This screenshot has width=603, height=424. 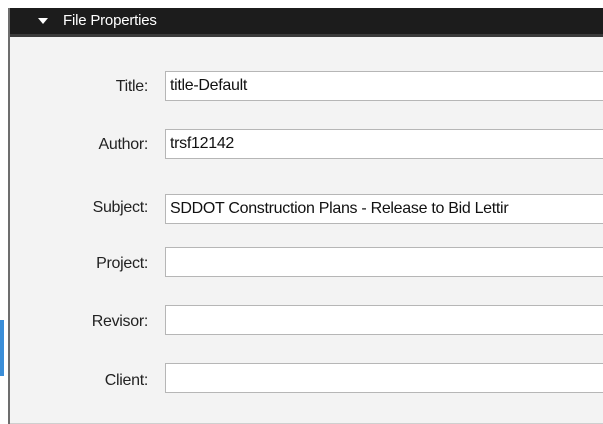 What do you see at coordinates (126, 380) in the screenshot?
I see `client-label: Client:` at bounding box center [126, 380].